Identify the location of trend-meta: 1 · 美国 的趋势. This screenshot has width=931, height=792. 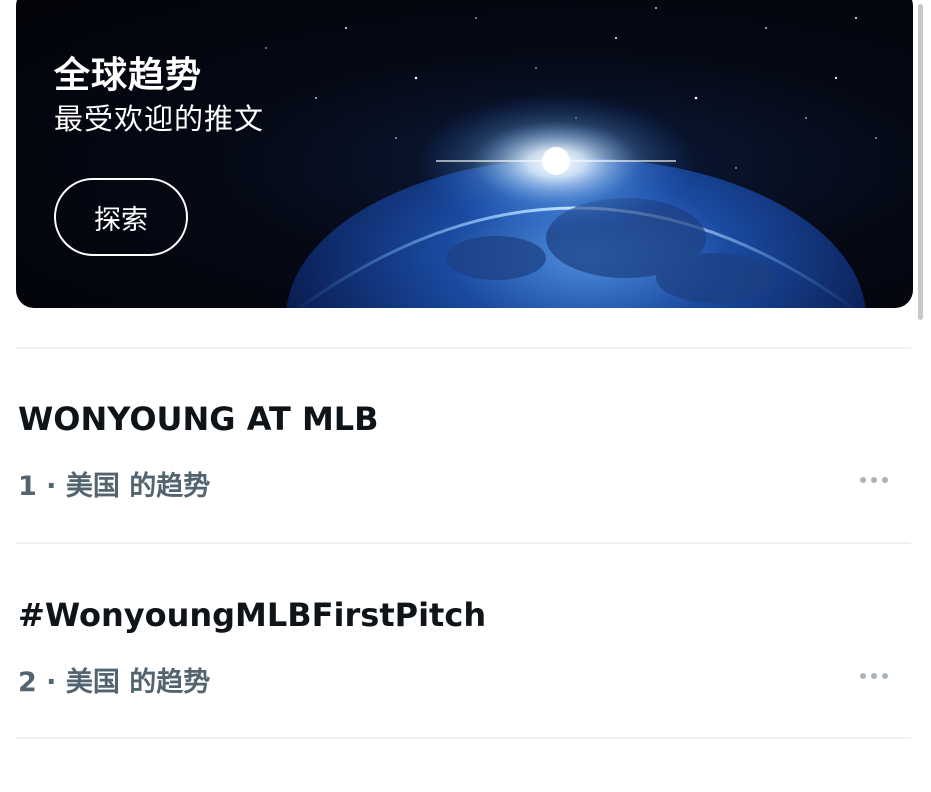
(114, 486).